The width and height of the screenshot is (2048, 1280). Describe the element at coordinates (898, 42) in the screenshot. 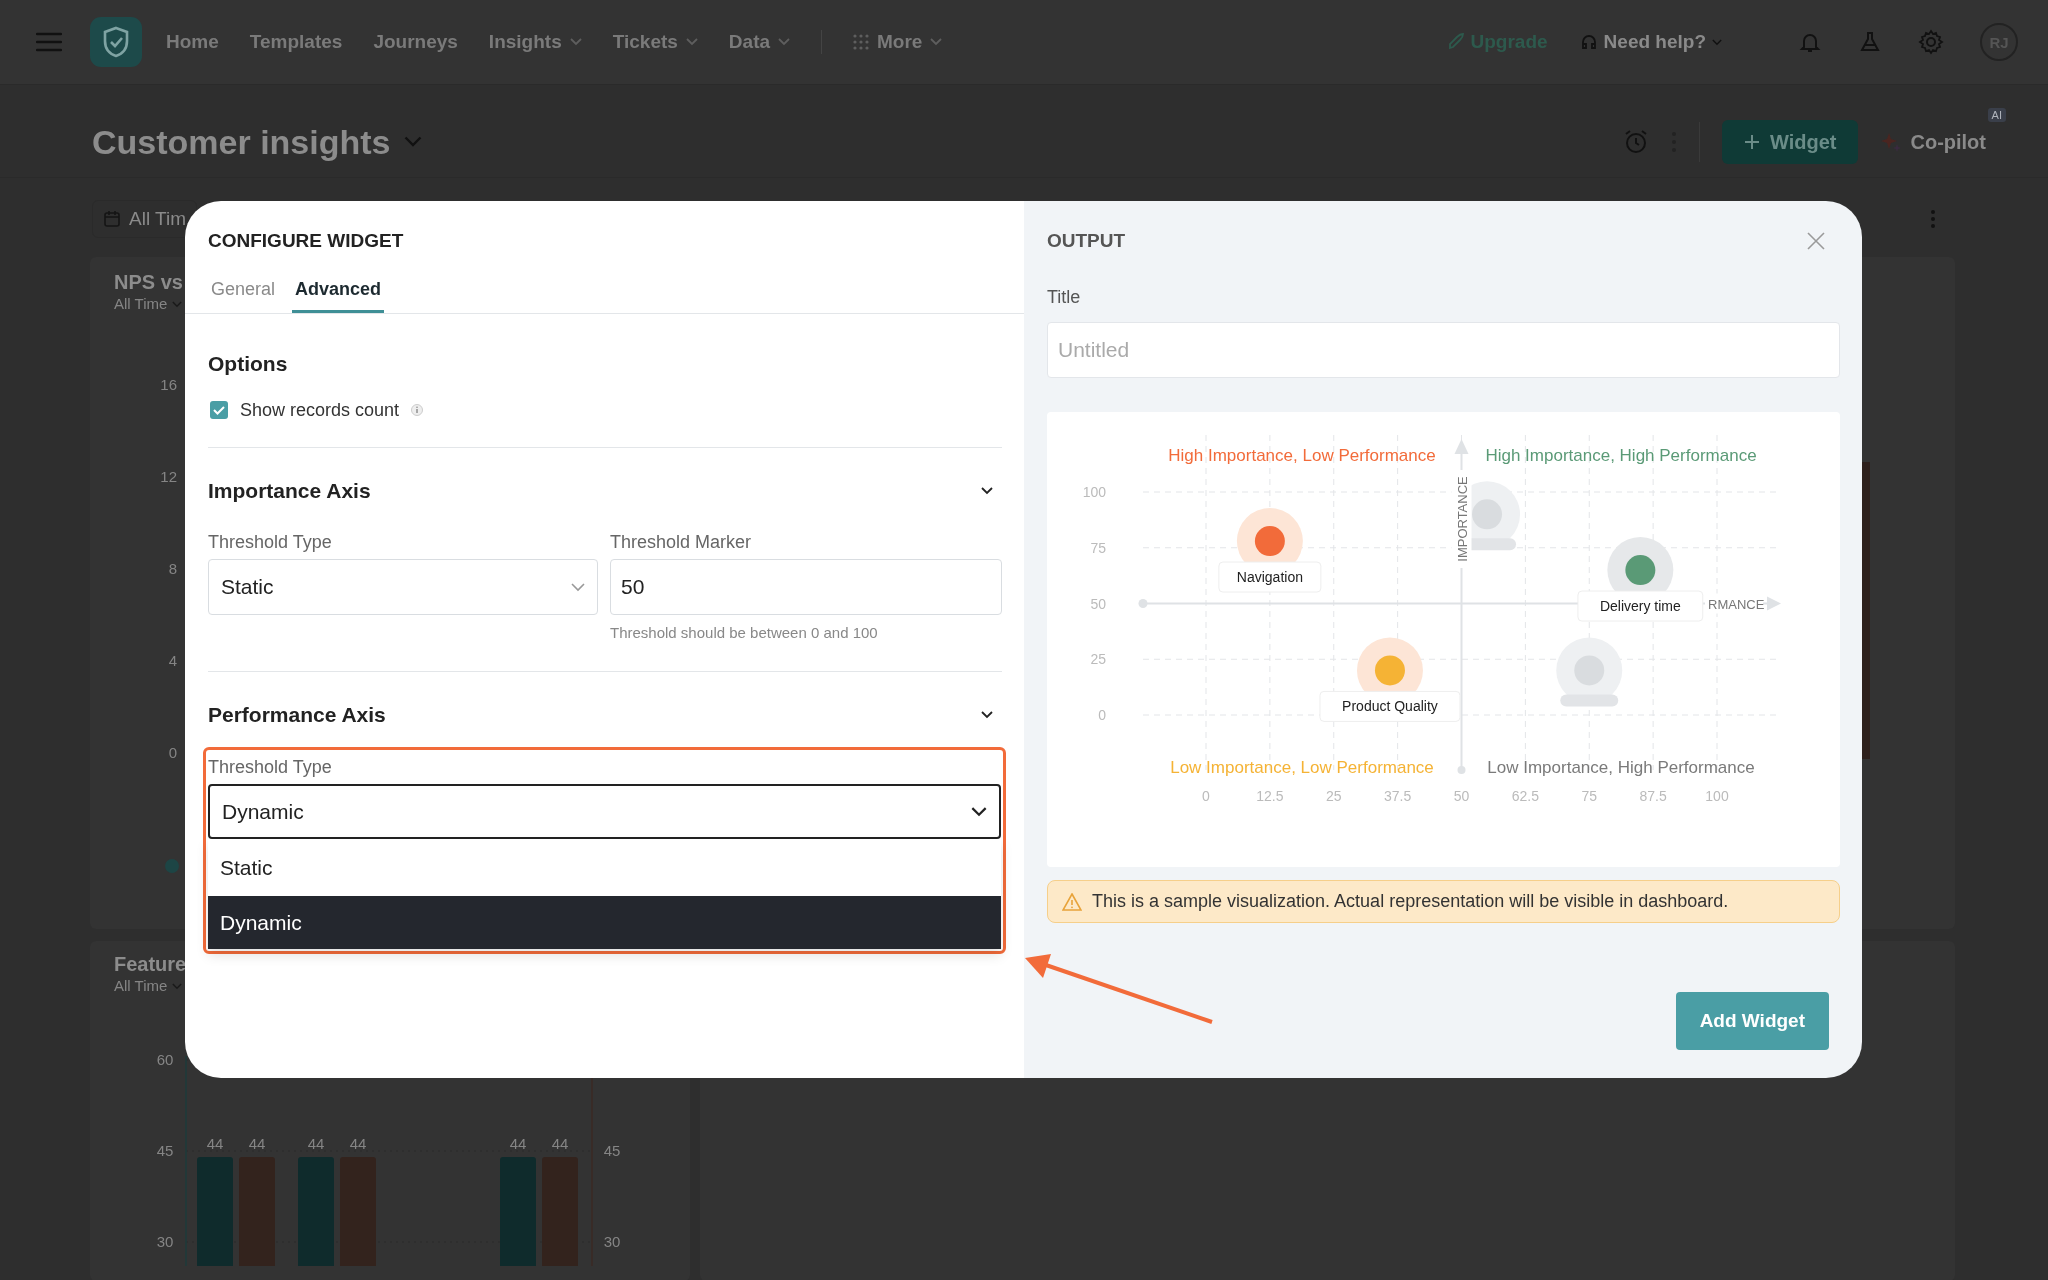

I see `nav-link: More` at that location.